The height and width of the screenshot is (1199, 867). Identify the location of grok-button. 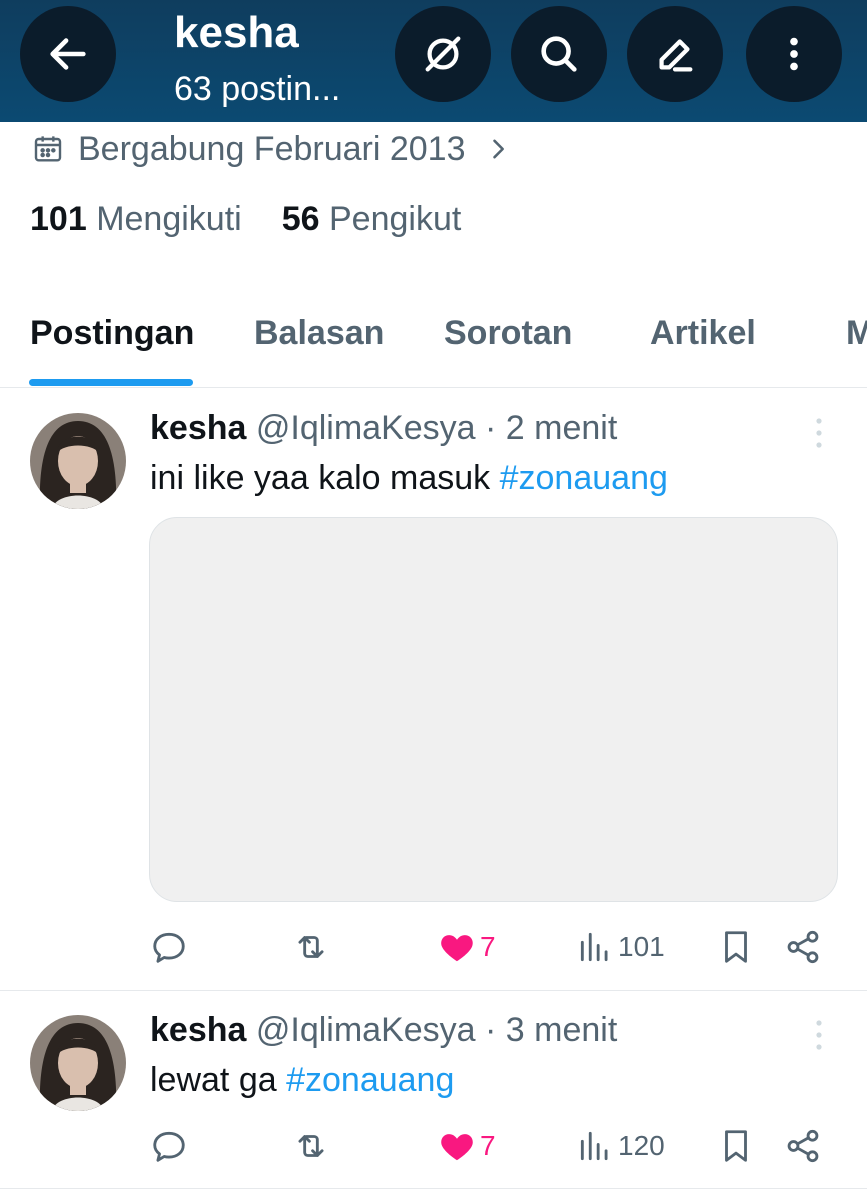
(443, 54).